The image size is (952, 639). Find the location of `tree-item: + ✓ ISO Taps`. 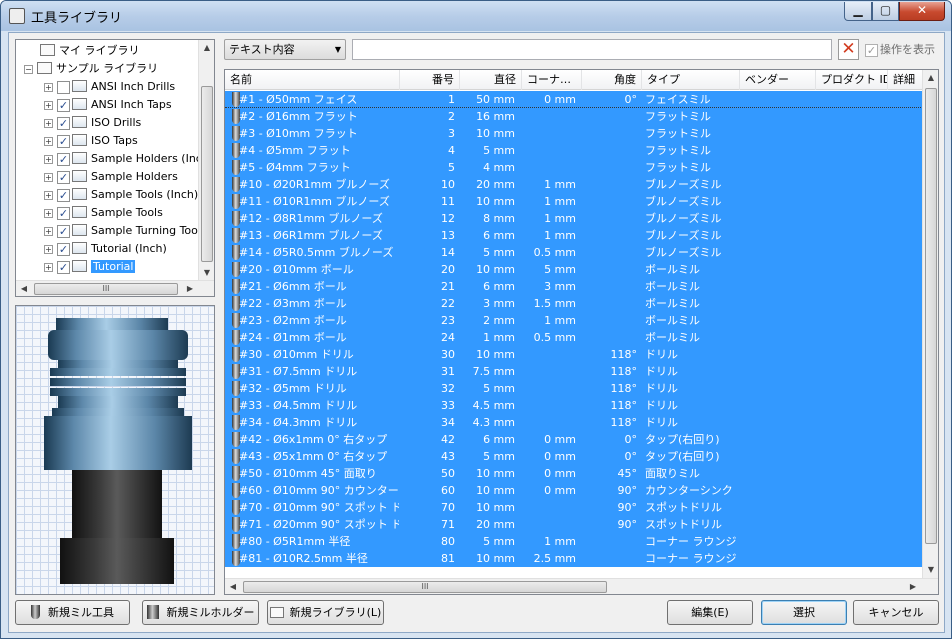

tree-item: + ✓ ISO Taps is located at coordinates (91, 141).